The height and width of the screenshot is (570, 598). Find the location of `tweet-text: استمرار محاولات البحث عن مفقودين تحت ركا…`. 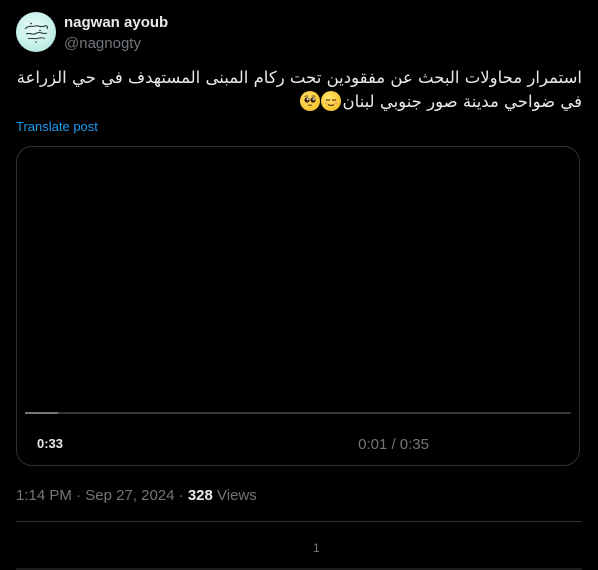

tweet-text: استمرار محاولات البحث عن مفقودين تحت ركا… is located at coordinates (299, 92).